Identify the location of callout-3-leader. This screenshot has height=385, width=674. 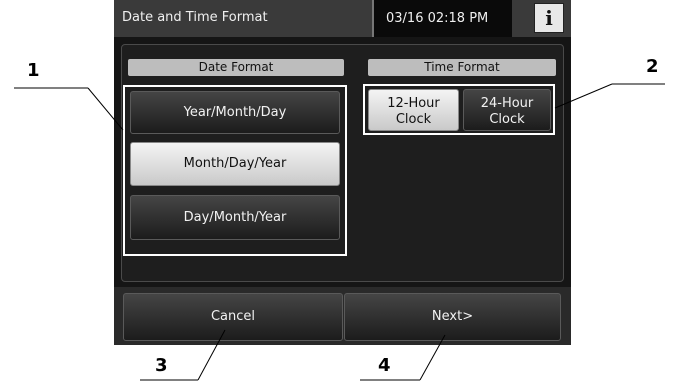
(211, 355).